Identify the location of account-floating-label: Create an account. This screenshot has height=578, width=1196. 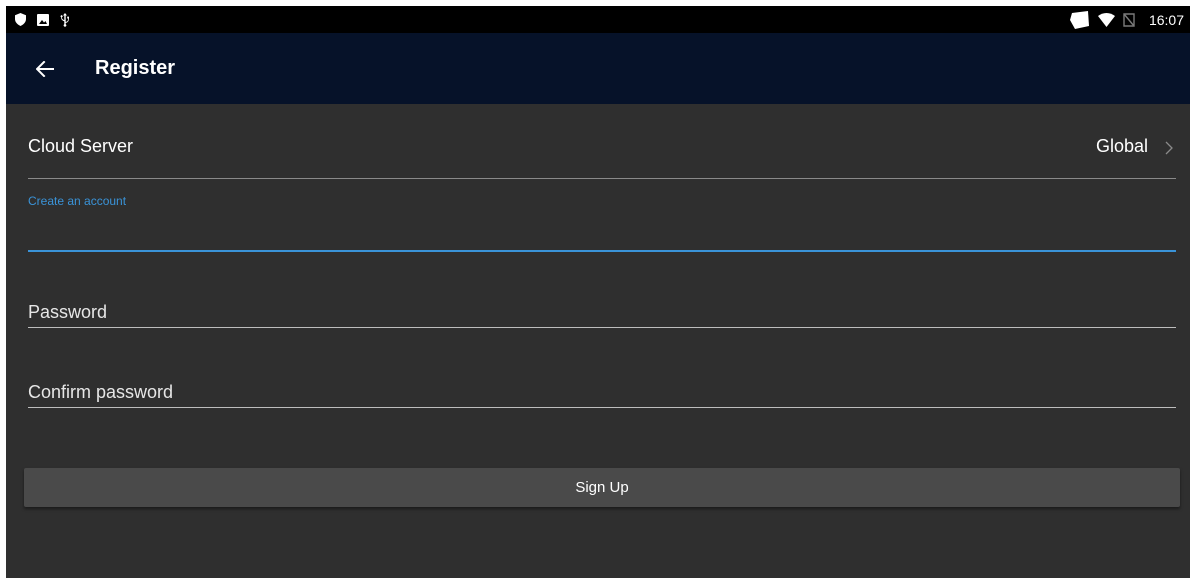
(77, 201).